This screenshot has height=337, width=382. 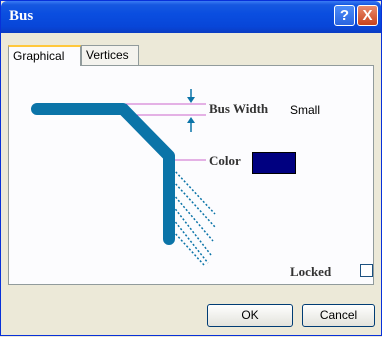 What do you see at coordinates (194, 217) in the screenshot?
I see `bus-entries` at bounding box center [194, 217].